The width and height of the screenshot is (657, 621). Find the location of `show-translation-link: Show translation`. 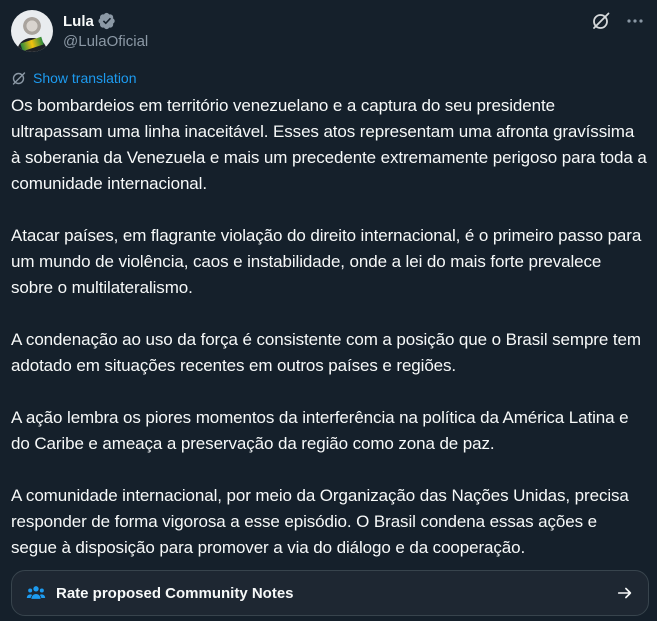

show-translation-link: Show translation is located at coordinates (74, 78).